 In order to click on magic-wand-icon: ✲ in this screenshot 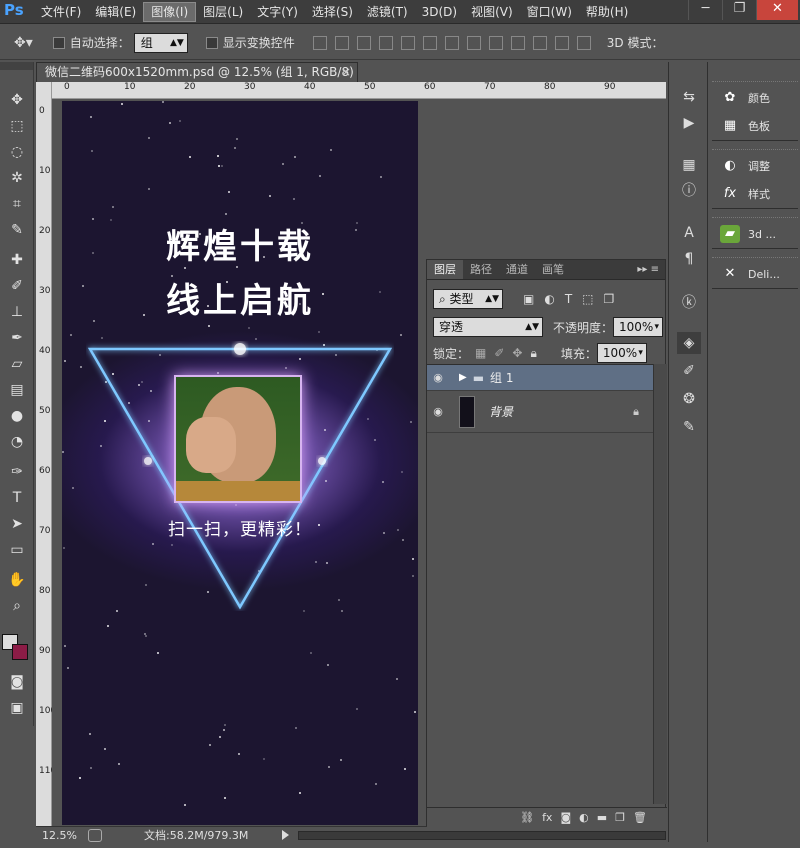, I will do `click(17, 178)`.